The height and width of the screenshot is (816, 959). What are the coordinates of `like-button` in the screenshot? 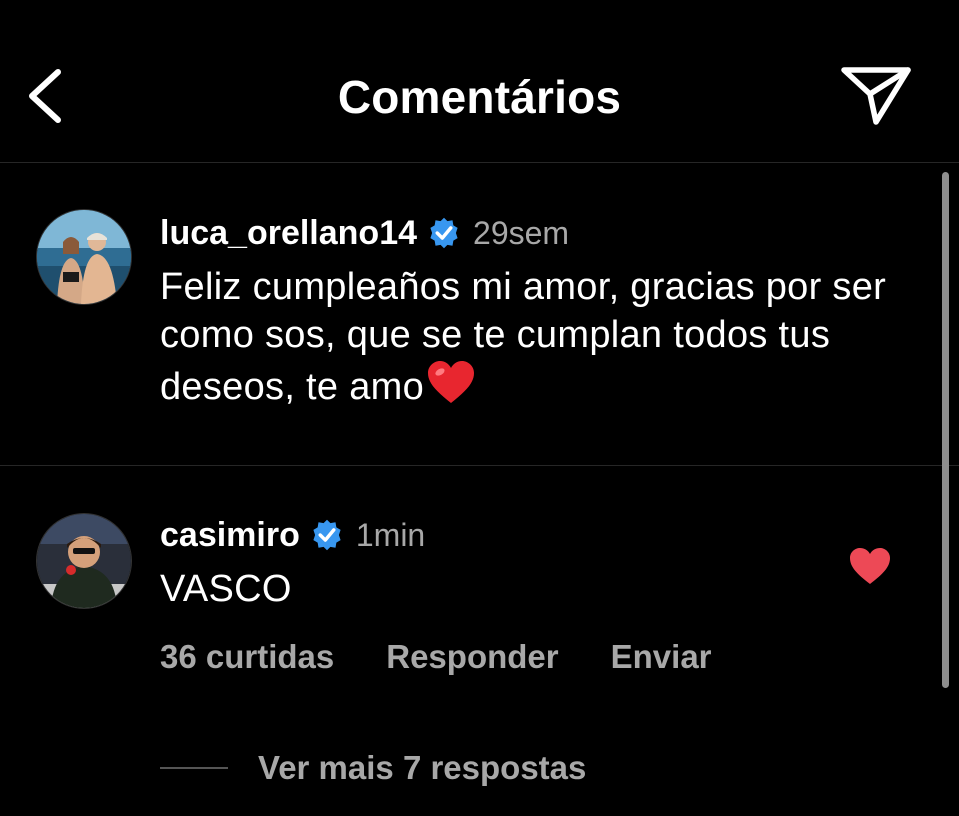 It's located at (870, 566).